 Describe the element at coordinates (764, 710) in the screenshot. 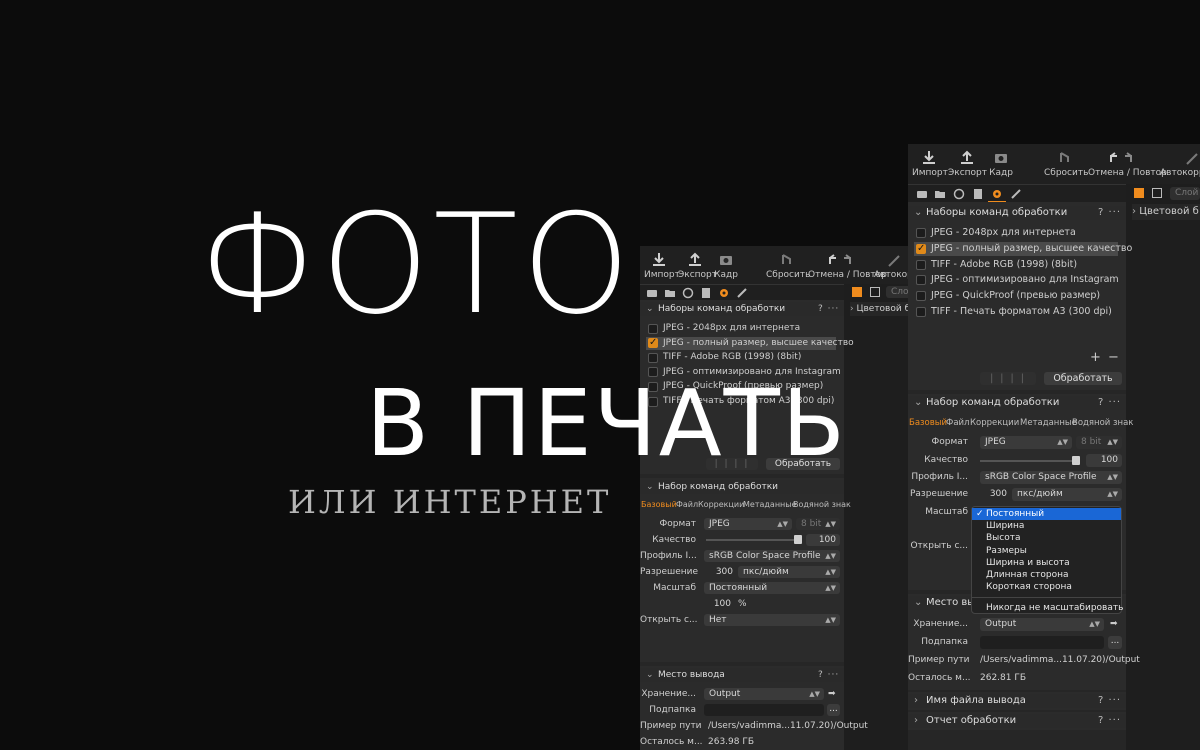

I see `folder-input` at that location.